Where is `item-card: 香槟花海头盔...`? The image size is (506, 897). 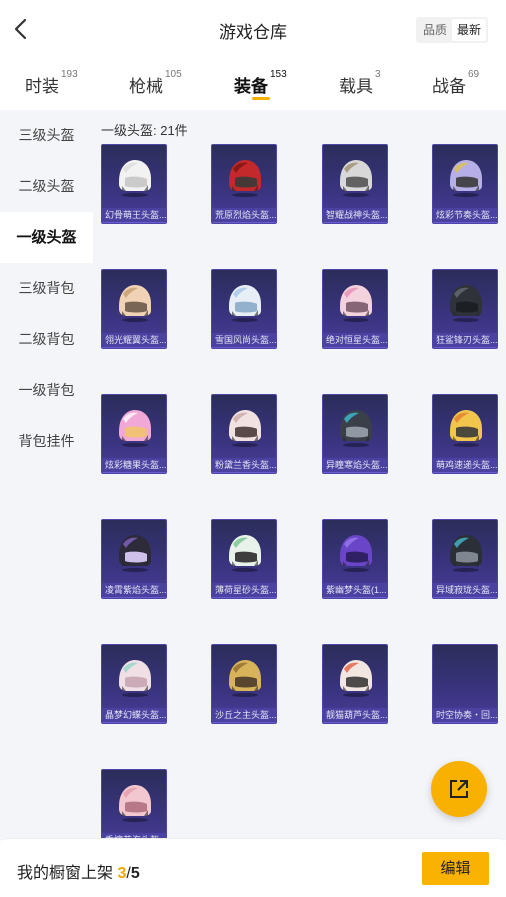 item-card: 香槟花海头盔... is located at coordinates (134, 804).